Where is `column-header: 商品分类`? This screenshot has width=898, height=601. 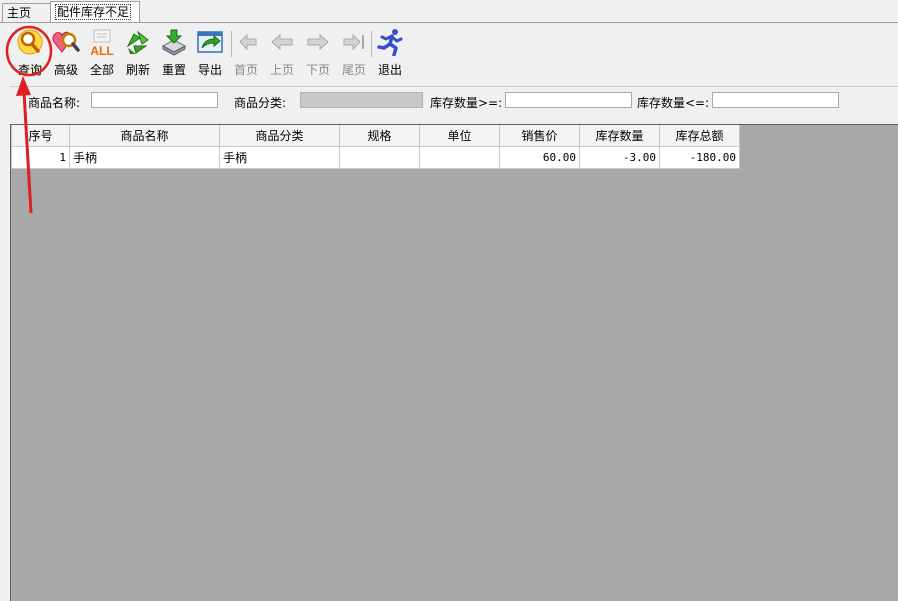 column-header: 商品分类 is located at coordinates (279, 136).